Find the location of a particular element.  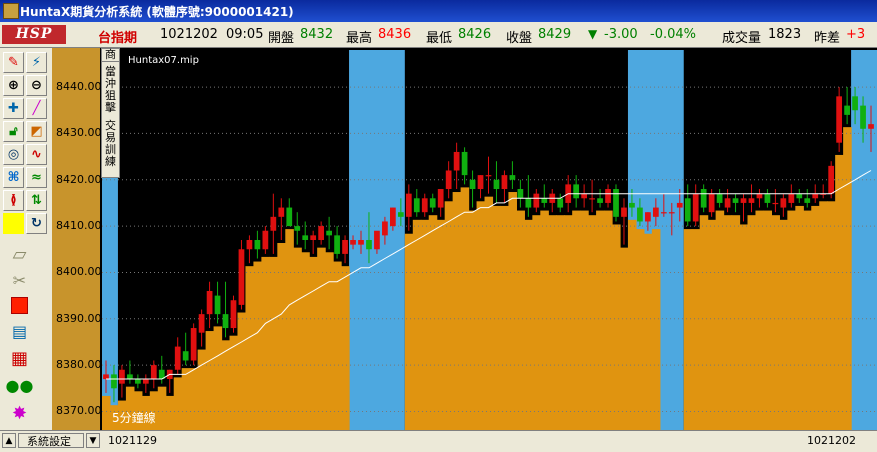

diff-label: 昨差 is located at coordinates (827, 38).